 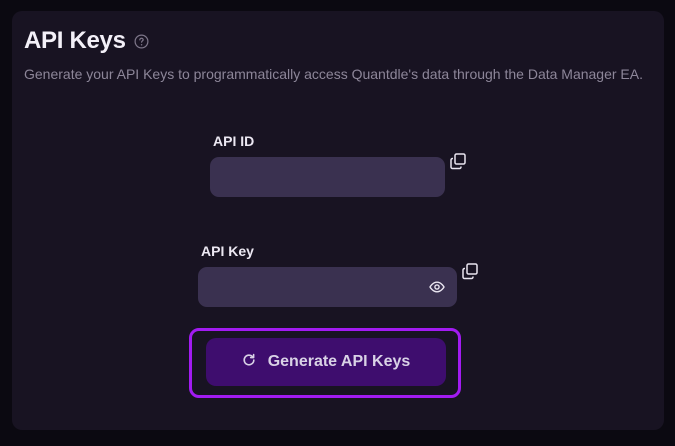 I want to click on title-row: API Keys, so click(x=86, y=41).